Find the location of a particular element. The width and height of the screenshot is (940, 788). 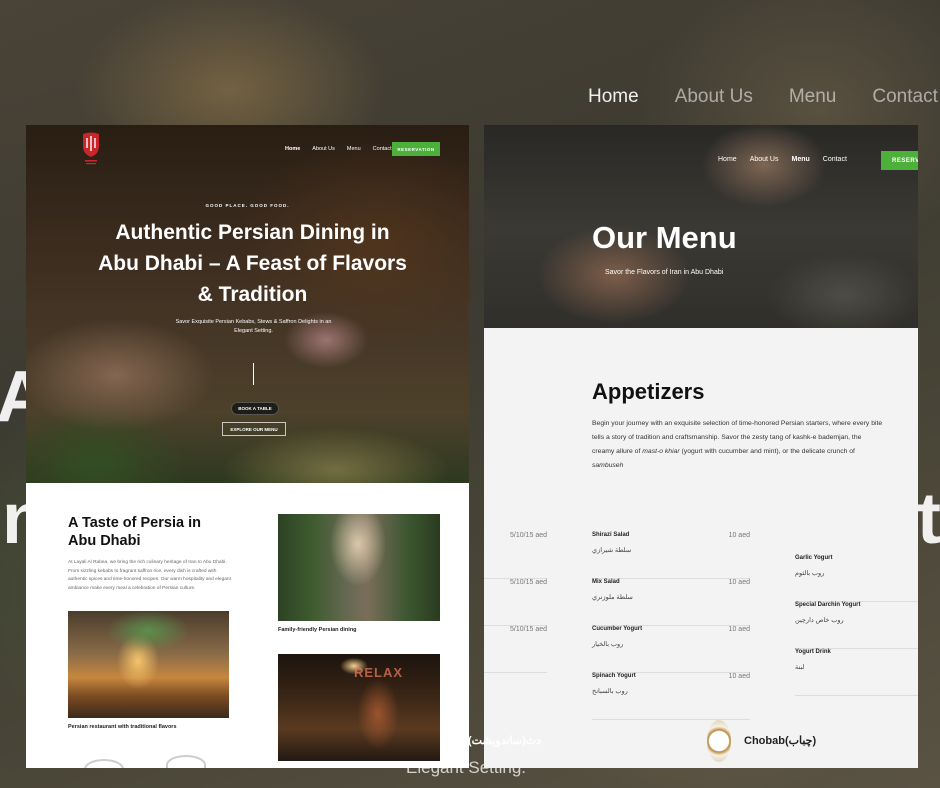

home-nav-about: About Us is located at coordinates (323, 149).